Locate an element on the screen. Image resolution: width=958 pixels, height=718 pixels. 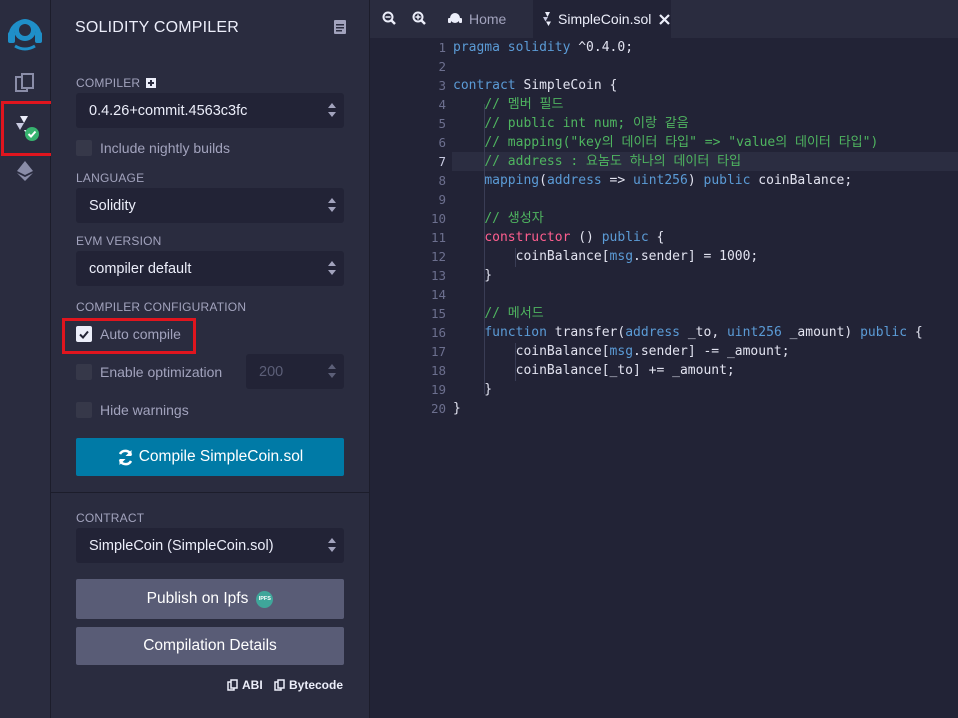
copy-icon is located at coordinates (279, 685).